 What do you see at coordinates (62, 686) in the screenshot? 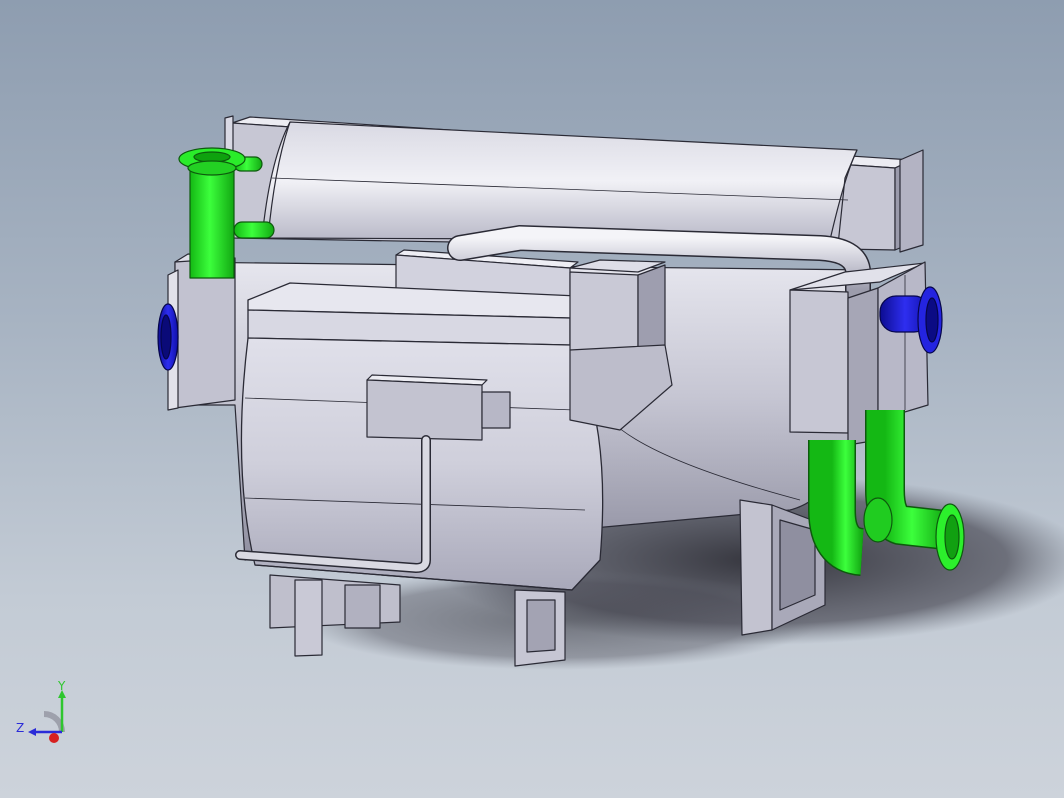
I see `triad-y-label: Y` at bounding box center [62, 686].